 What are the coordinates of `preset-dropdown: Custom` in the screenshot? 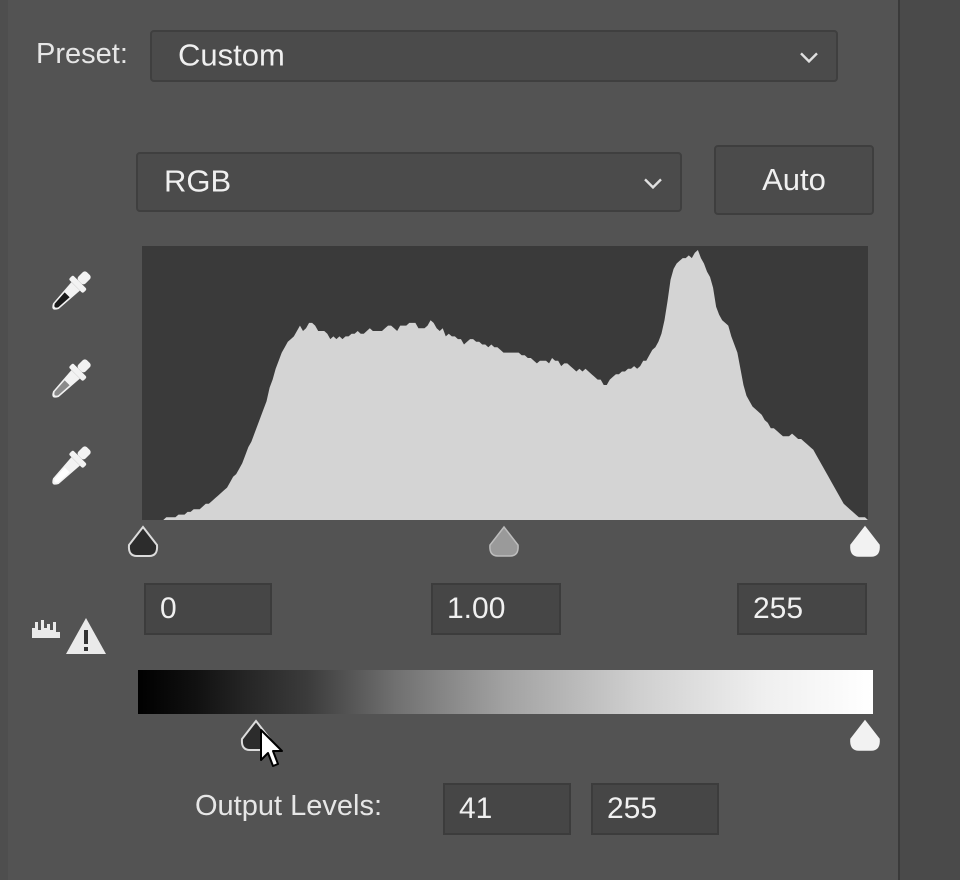 It's located at (494, 56).